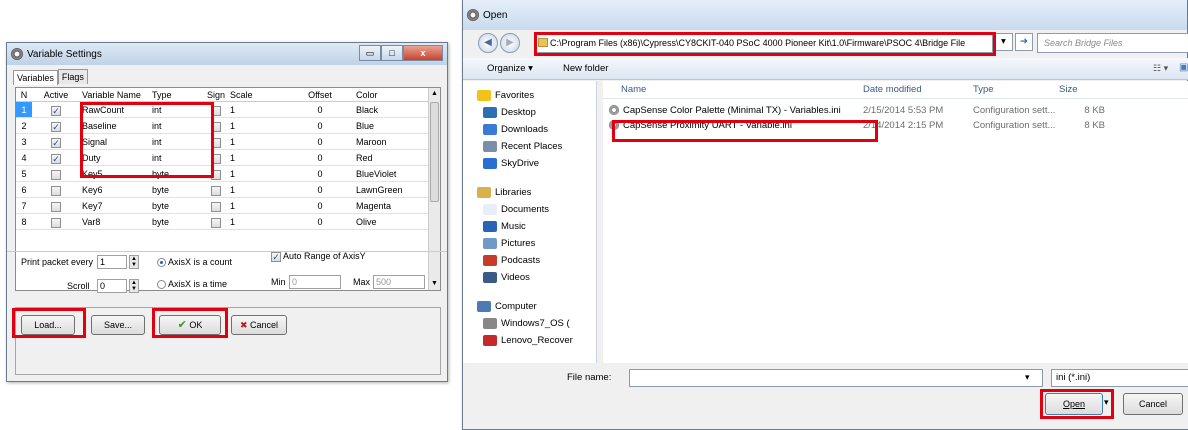 This screenshot has width=1188, height=430. Describe the element at coordinates (389, 189) in the screenshot. I see `color-cell: LawnGreen` at that location.